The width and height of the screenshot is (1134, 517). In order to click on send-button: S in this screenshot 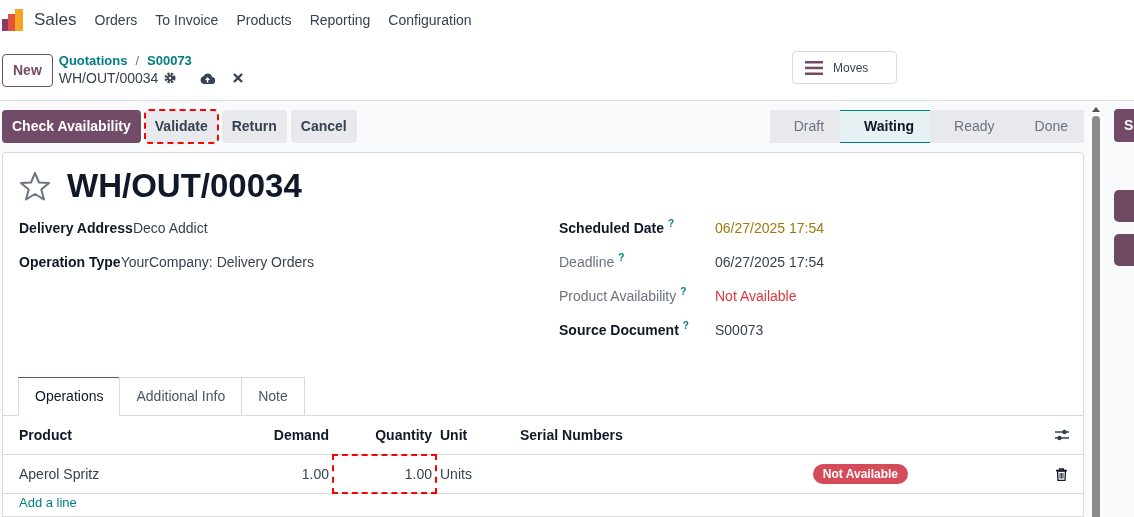, I will do `click(1124, 125)`.